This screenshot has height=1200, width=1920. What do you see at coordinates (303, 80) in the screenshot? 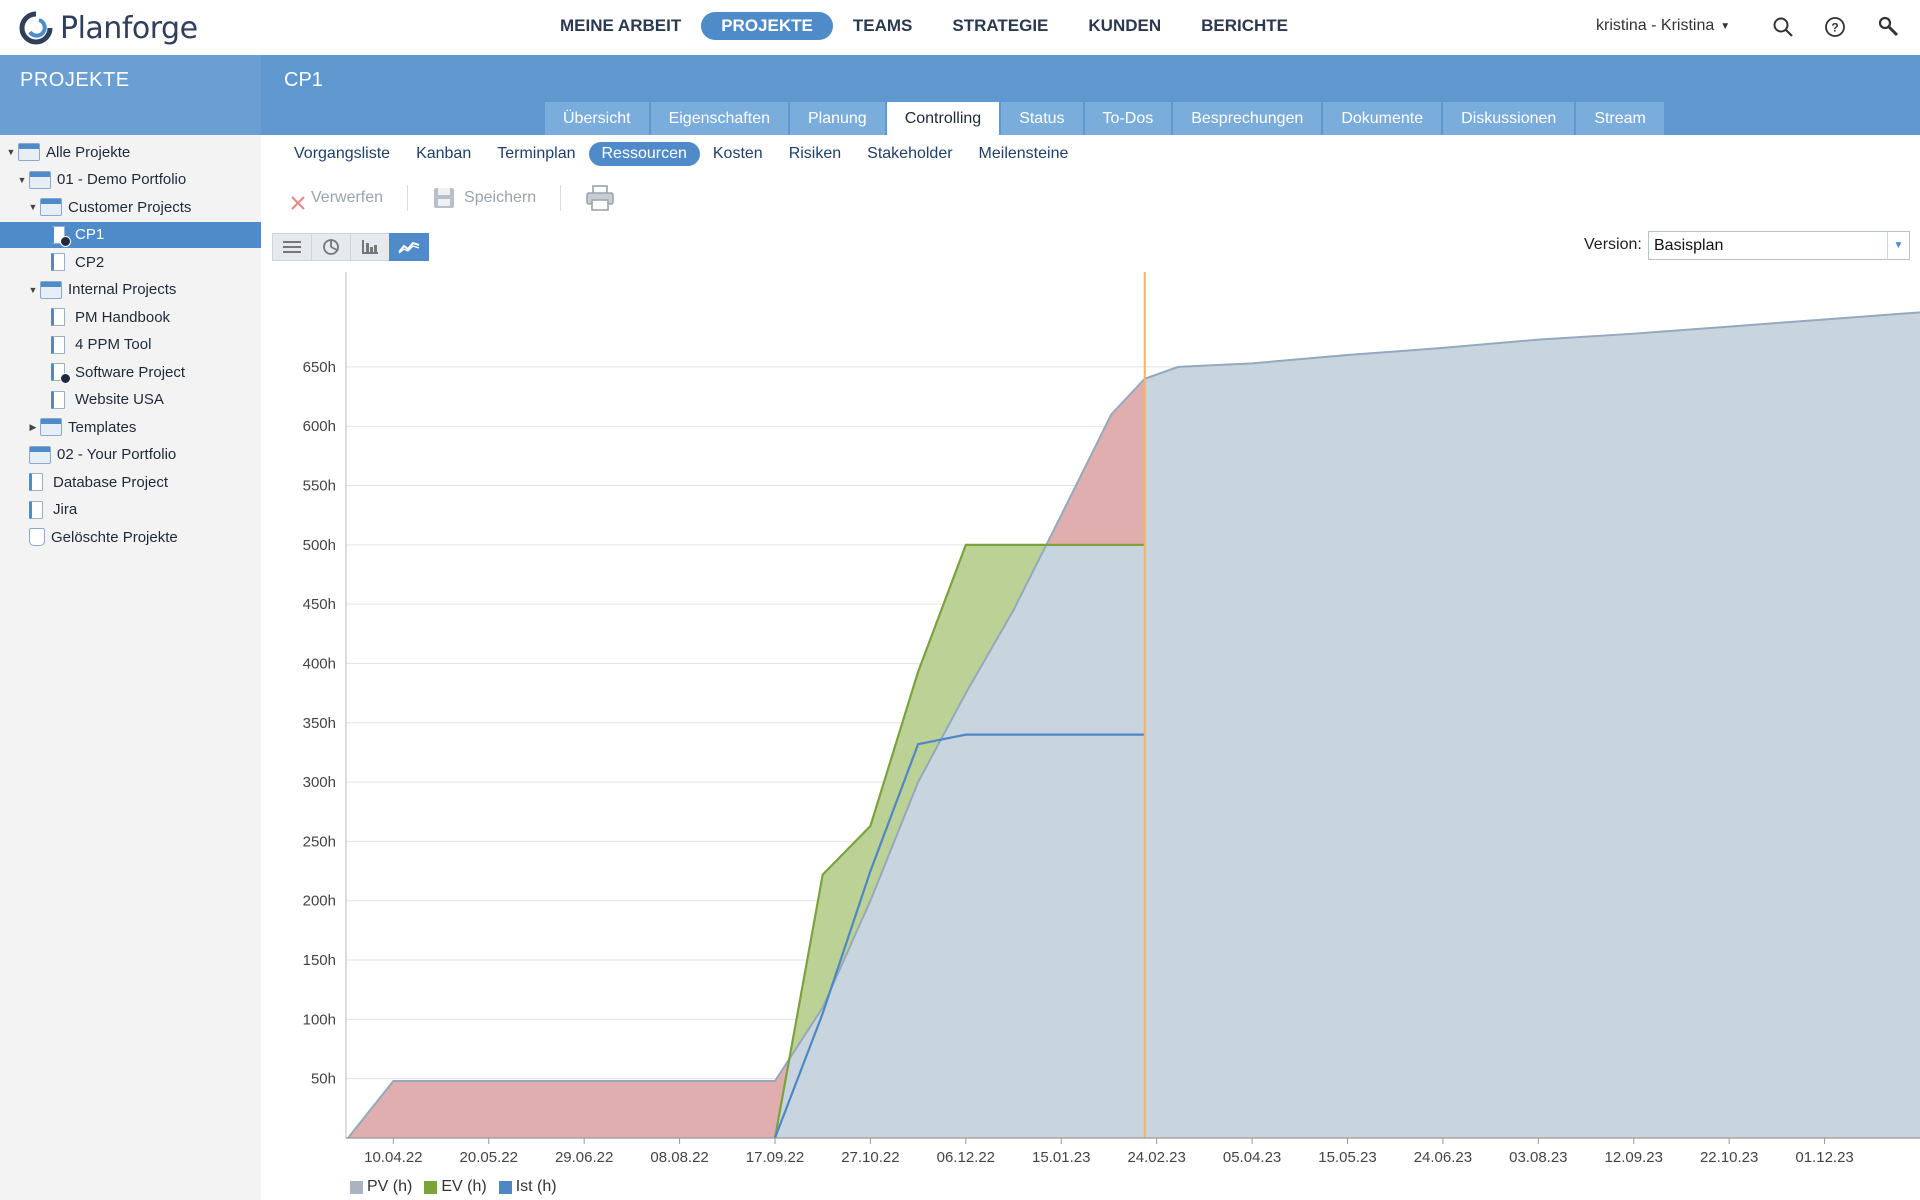
I see `project-title: CP1` at bounding box center [303, 80].